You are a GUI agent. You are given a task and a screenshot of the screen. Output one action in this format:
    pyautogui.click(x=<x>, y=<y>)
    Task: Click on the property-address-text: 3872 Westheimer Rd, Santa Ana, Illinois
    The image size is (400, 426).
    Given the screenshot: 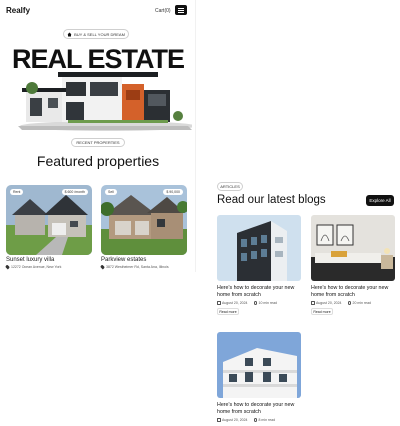 What is the action you would take?
    pyautogui.click(x=137, y=267)
    